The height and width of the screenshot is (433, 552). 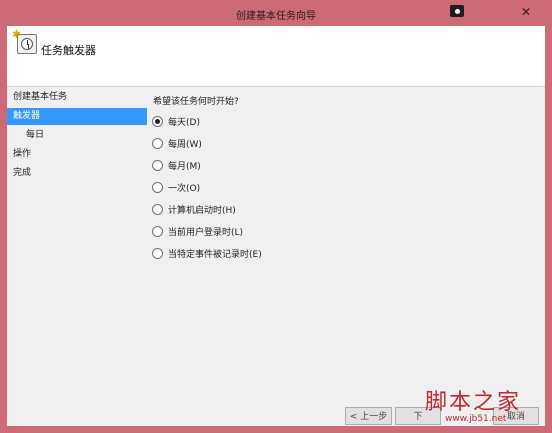 I want to click on option-label: 每天(D), so click(x=184, y=123).